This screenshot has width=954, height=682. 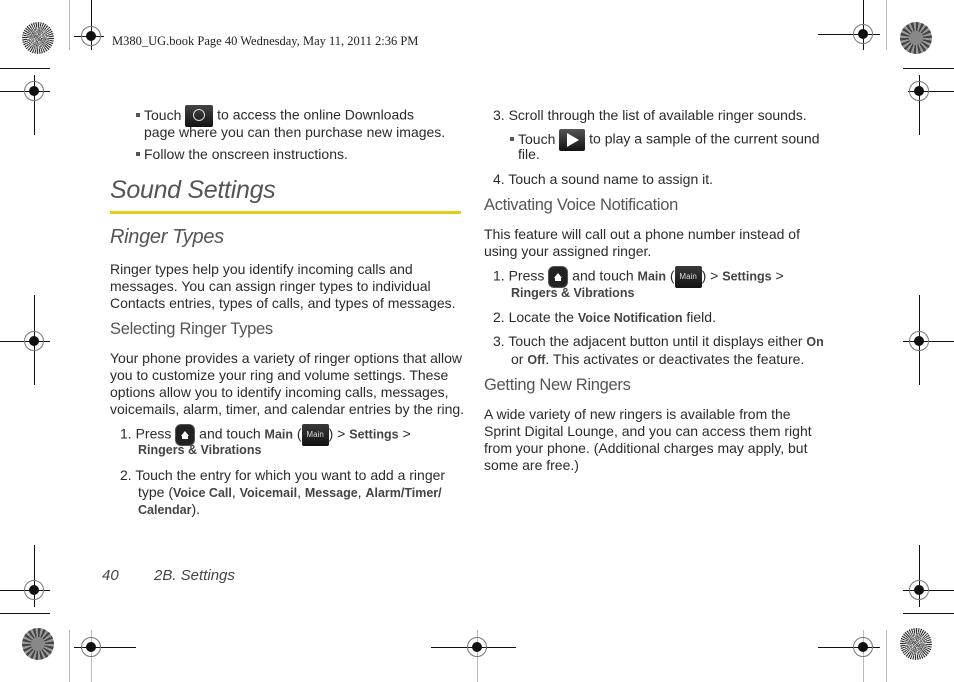 I want to click on getting-heading: Getting New Ringers, so click(x=557, y=385).